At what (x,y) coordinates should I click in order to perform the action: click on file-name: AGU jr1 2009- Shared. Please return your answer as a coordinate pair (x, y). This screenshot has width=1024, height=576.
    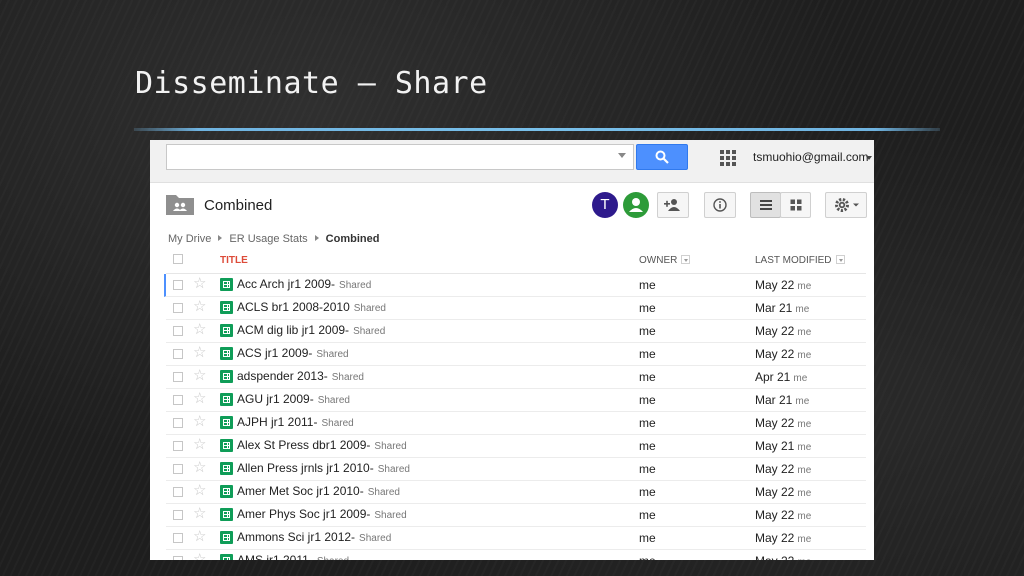
    Looking at the image, I should click on (293, 399).